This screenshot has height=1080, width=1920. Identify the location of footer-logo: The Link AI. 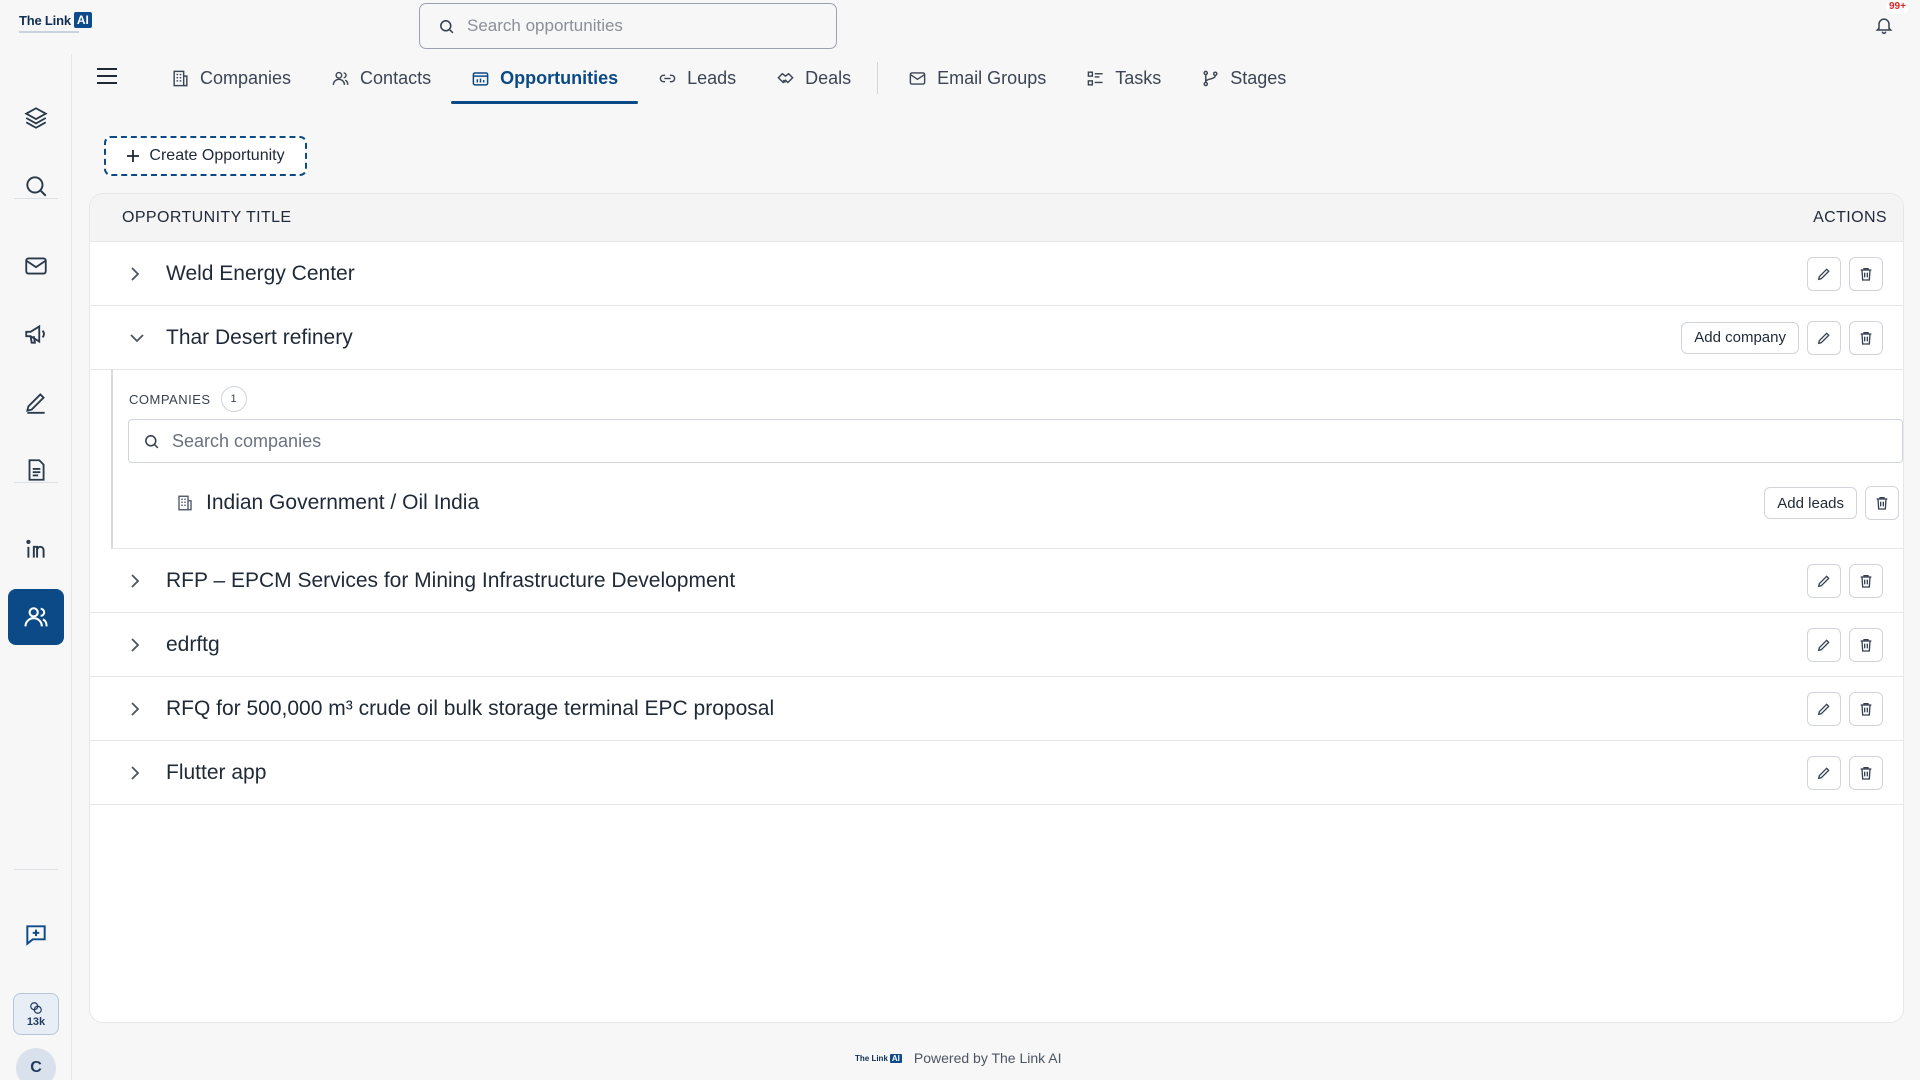
(878, 1058).